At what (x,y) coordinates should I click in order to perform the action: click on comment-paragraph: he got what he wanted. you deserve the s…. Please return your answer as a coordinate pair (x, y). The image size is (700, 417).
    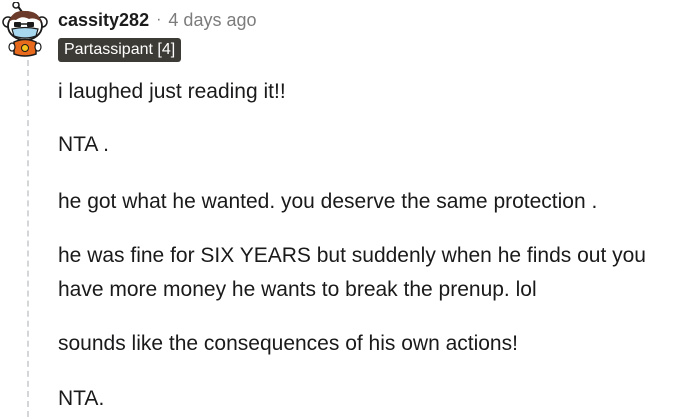
    Looking at the image, I should click on (328, 201).